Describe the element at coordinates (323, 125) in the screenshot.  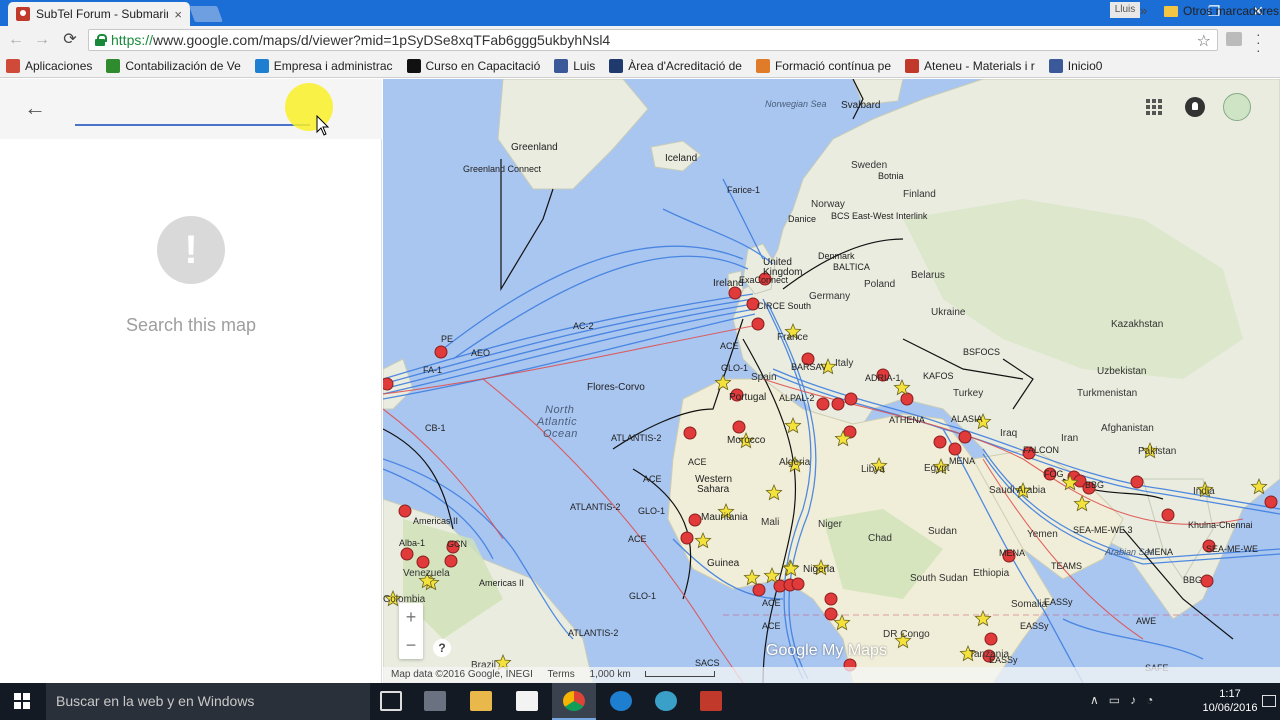
I see `mouse-pointer-icon` at that location.